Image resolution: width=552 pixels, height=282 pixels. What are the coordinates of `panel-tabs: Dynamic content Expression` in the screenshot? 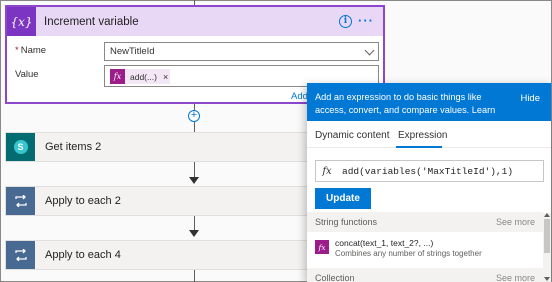 It's located at (429, 134).